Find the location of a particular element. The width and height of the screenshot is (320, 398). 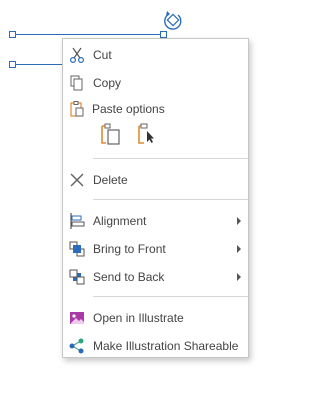

menu-item-open-in-illustrate: Open in Illustrate is located at coordinates (155, 318).